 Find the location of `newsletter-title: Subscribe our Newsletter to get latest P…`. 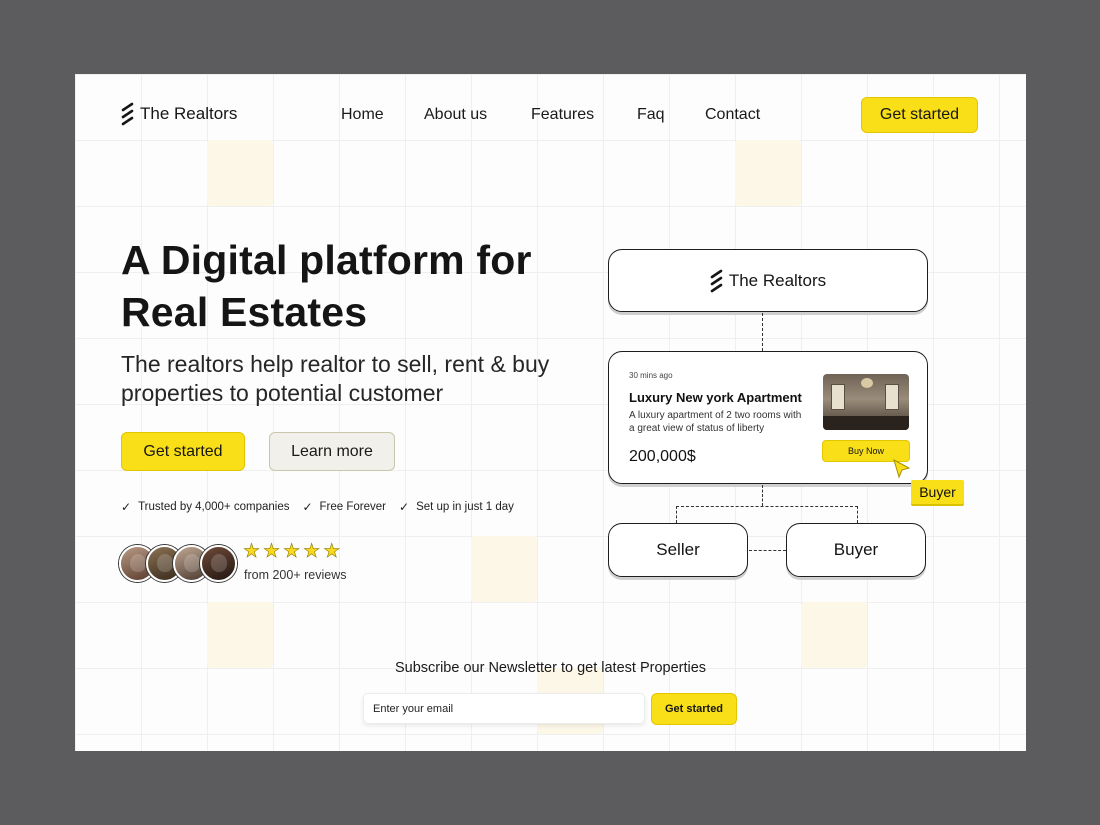

newsletter-title: Subscribe our Newsletter to get latest P… is located at coordinates (550, 668).